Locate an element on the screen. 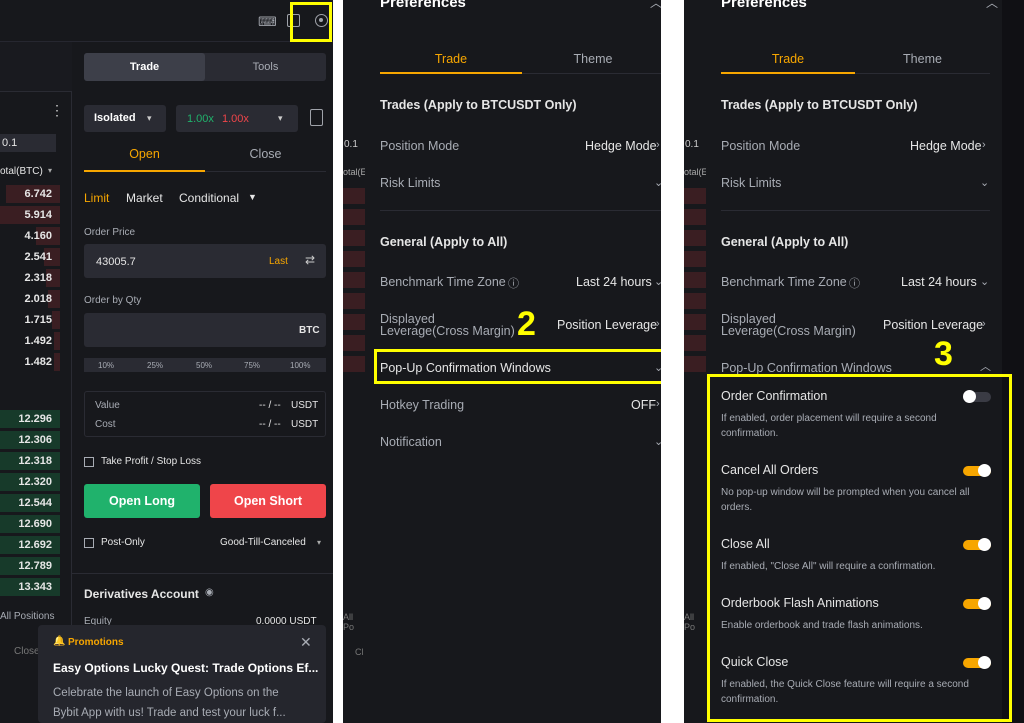 This screenshot has height=723, width=1024. bid-row: 12.544 is located at coordinates (30, 503).